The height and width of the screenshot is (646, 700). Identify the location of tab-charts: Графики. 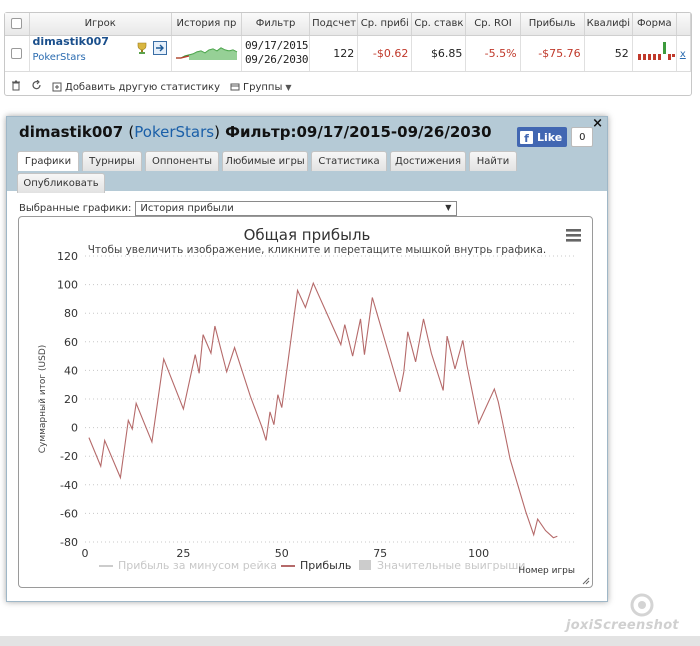
(48, 161).